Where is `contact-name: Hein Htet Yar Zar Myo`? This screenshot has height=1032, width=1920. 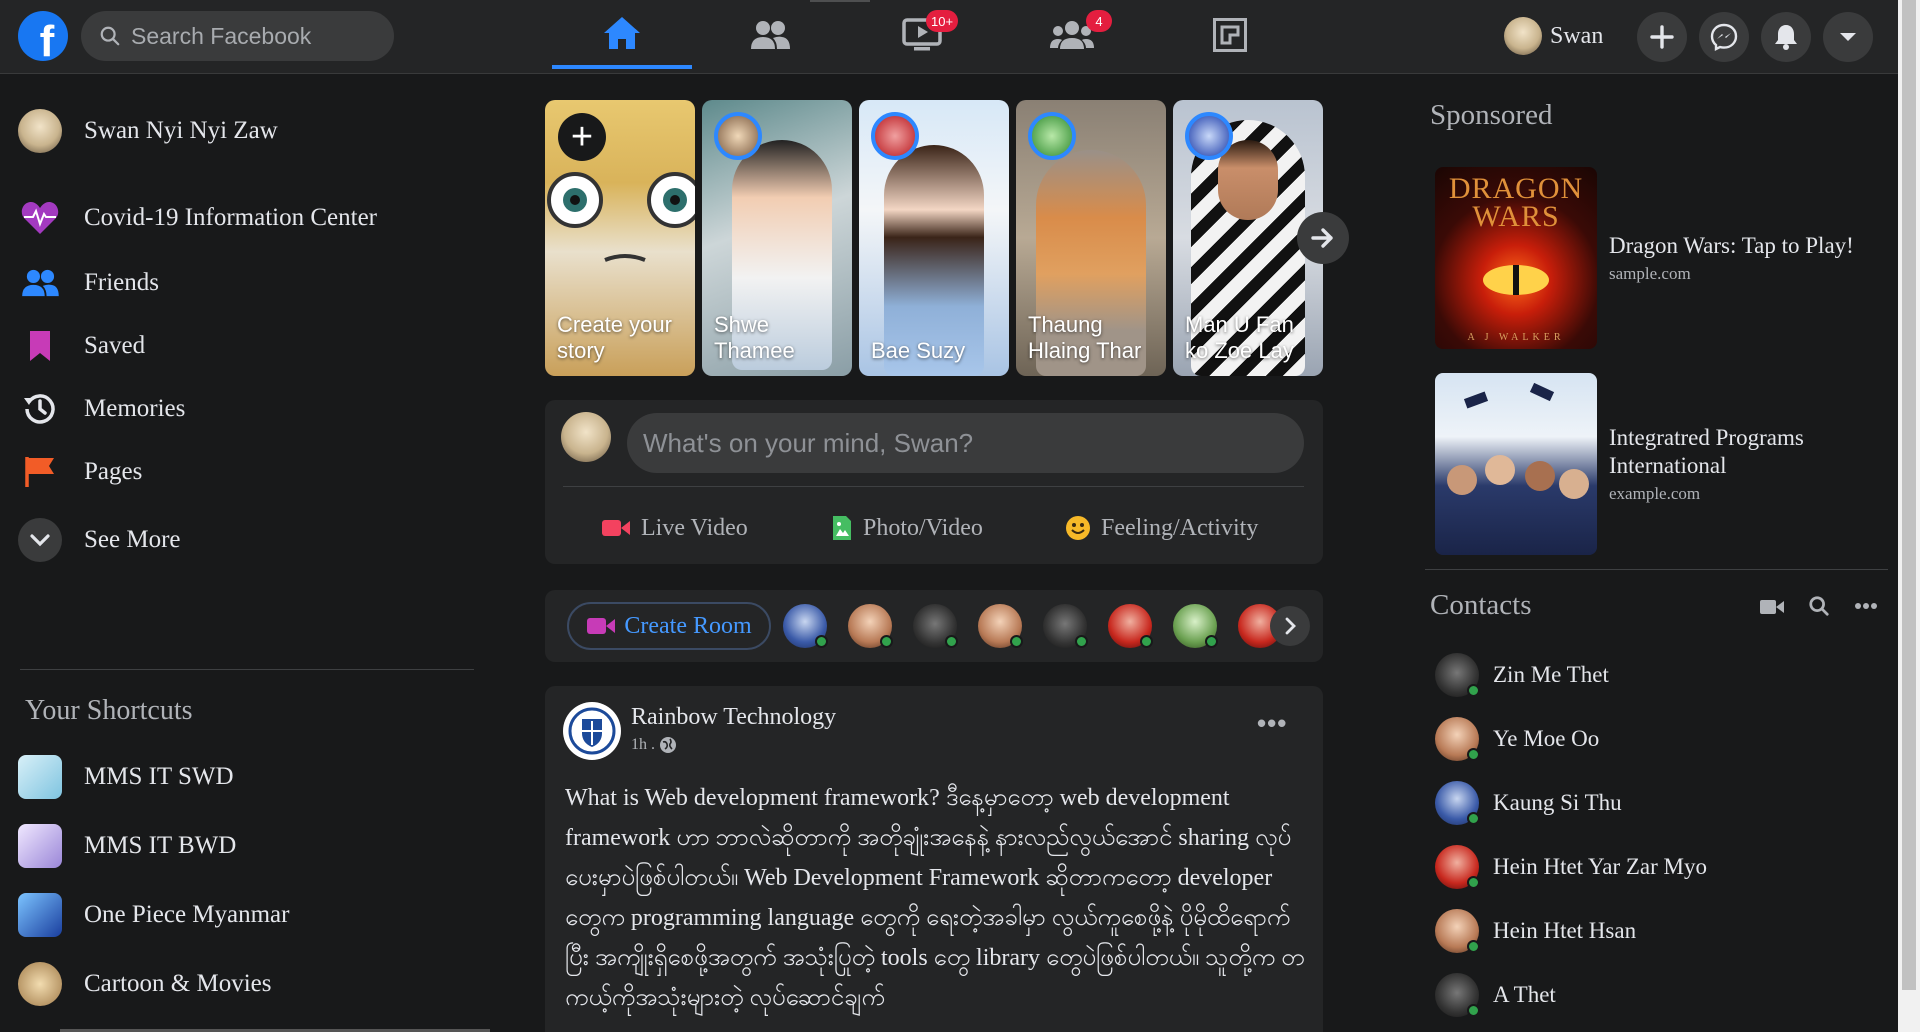
contact-name: Hein Htet Yar Zar Myo is located at coordinates (1600, 866).